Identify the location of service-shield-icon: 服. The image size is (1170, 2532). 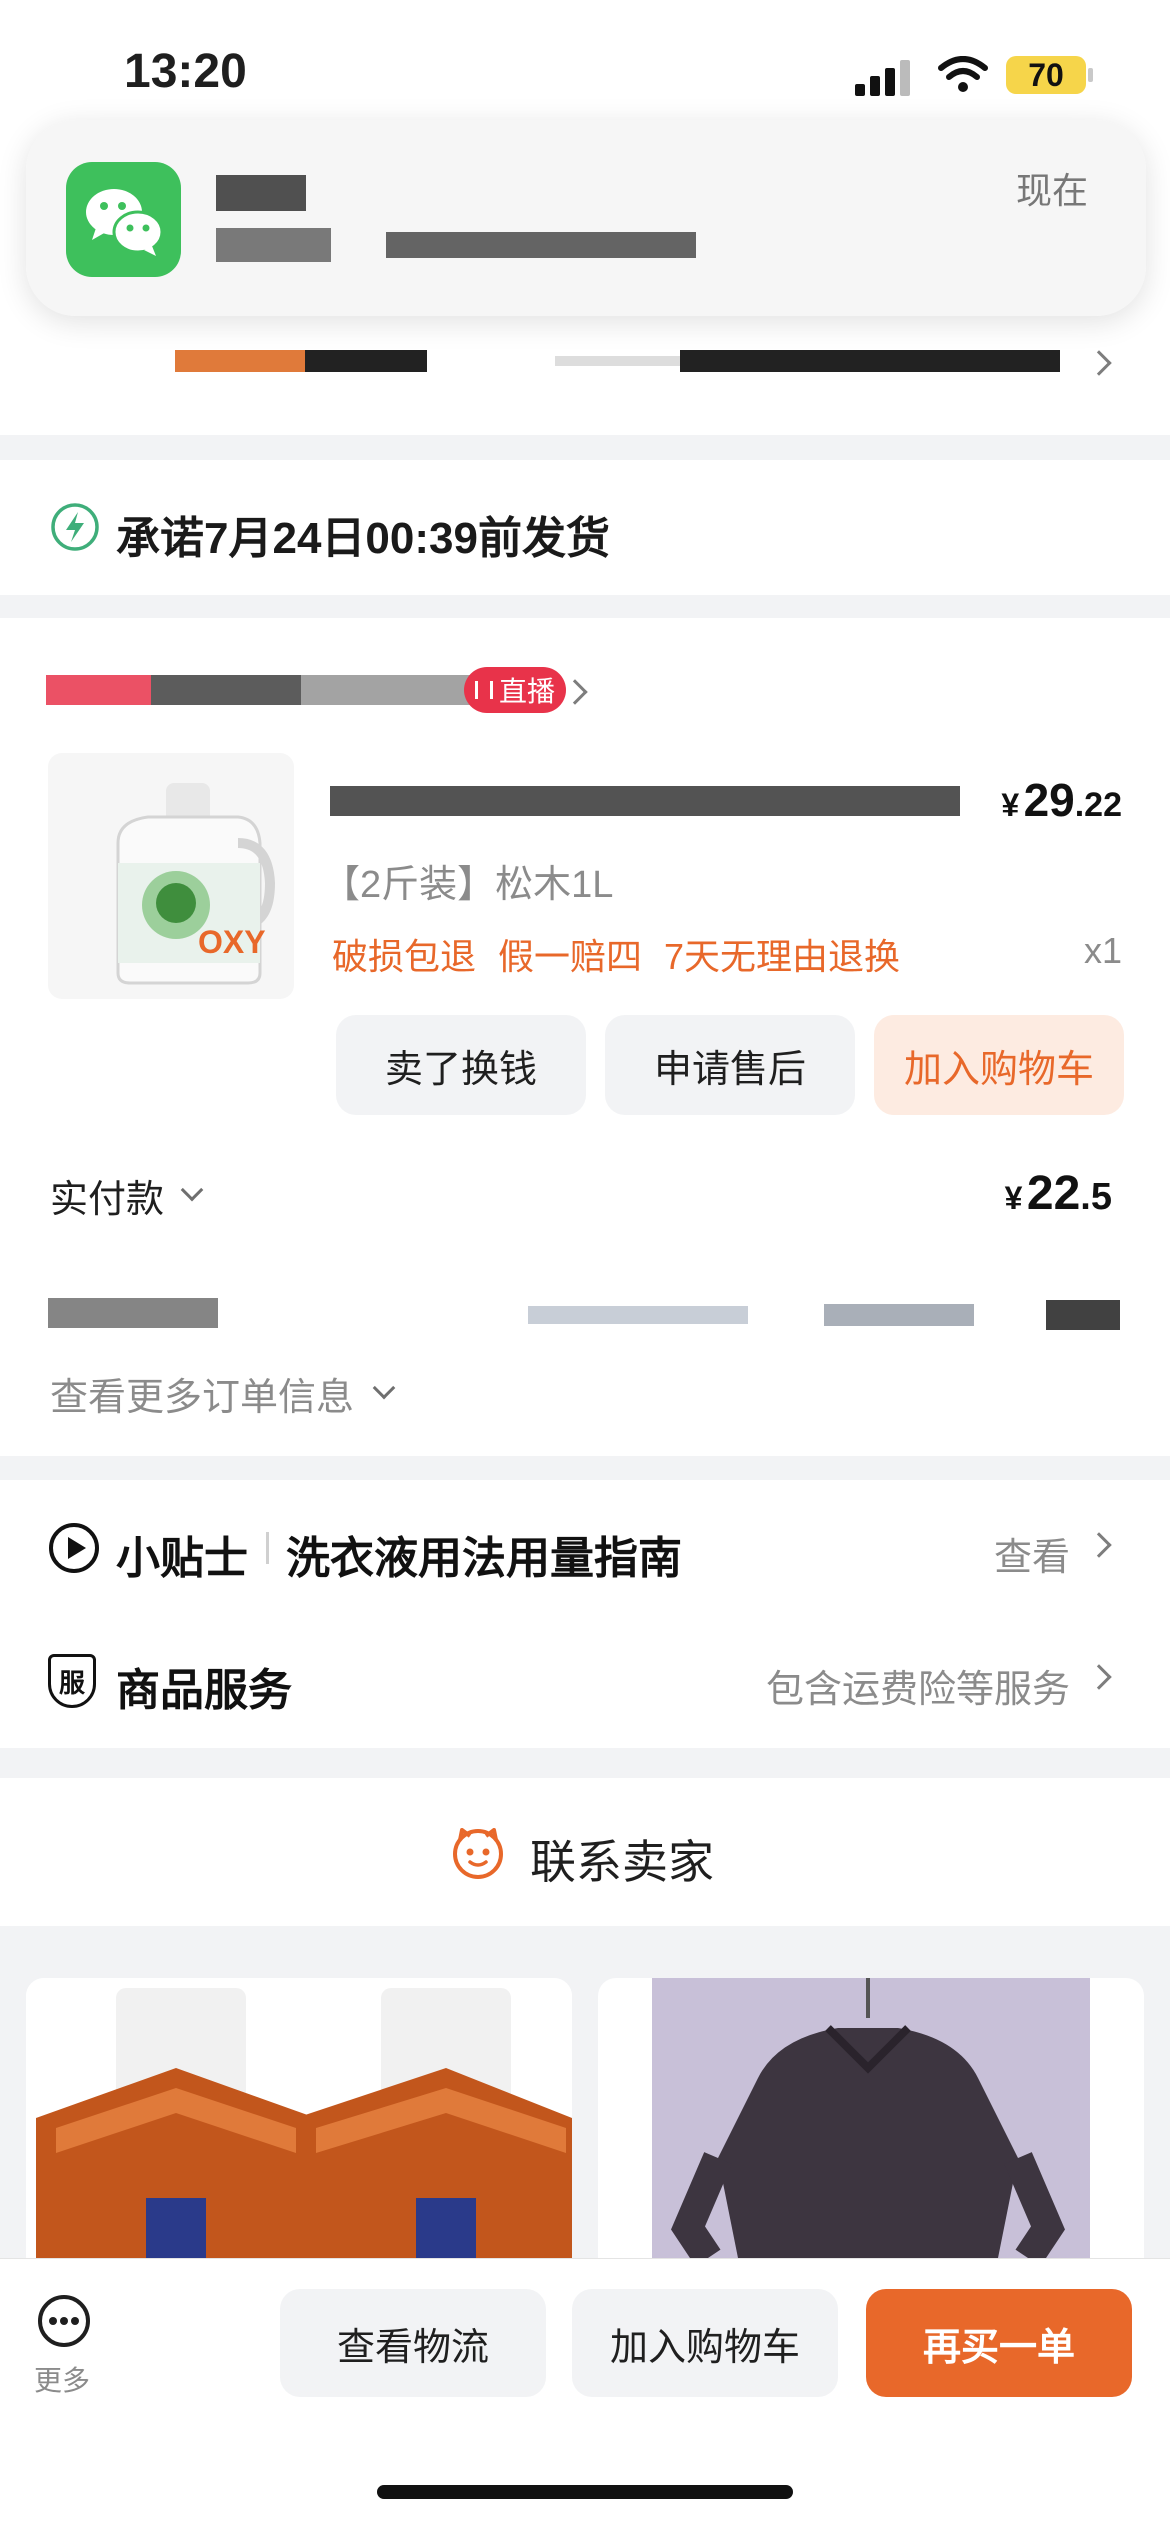
(72, 1681).